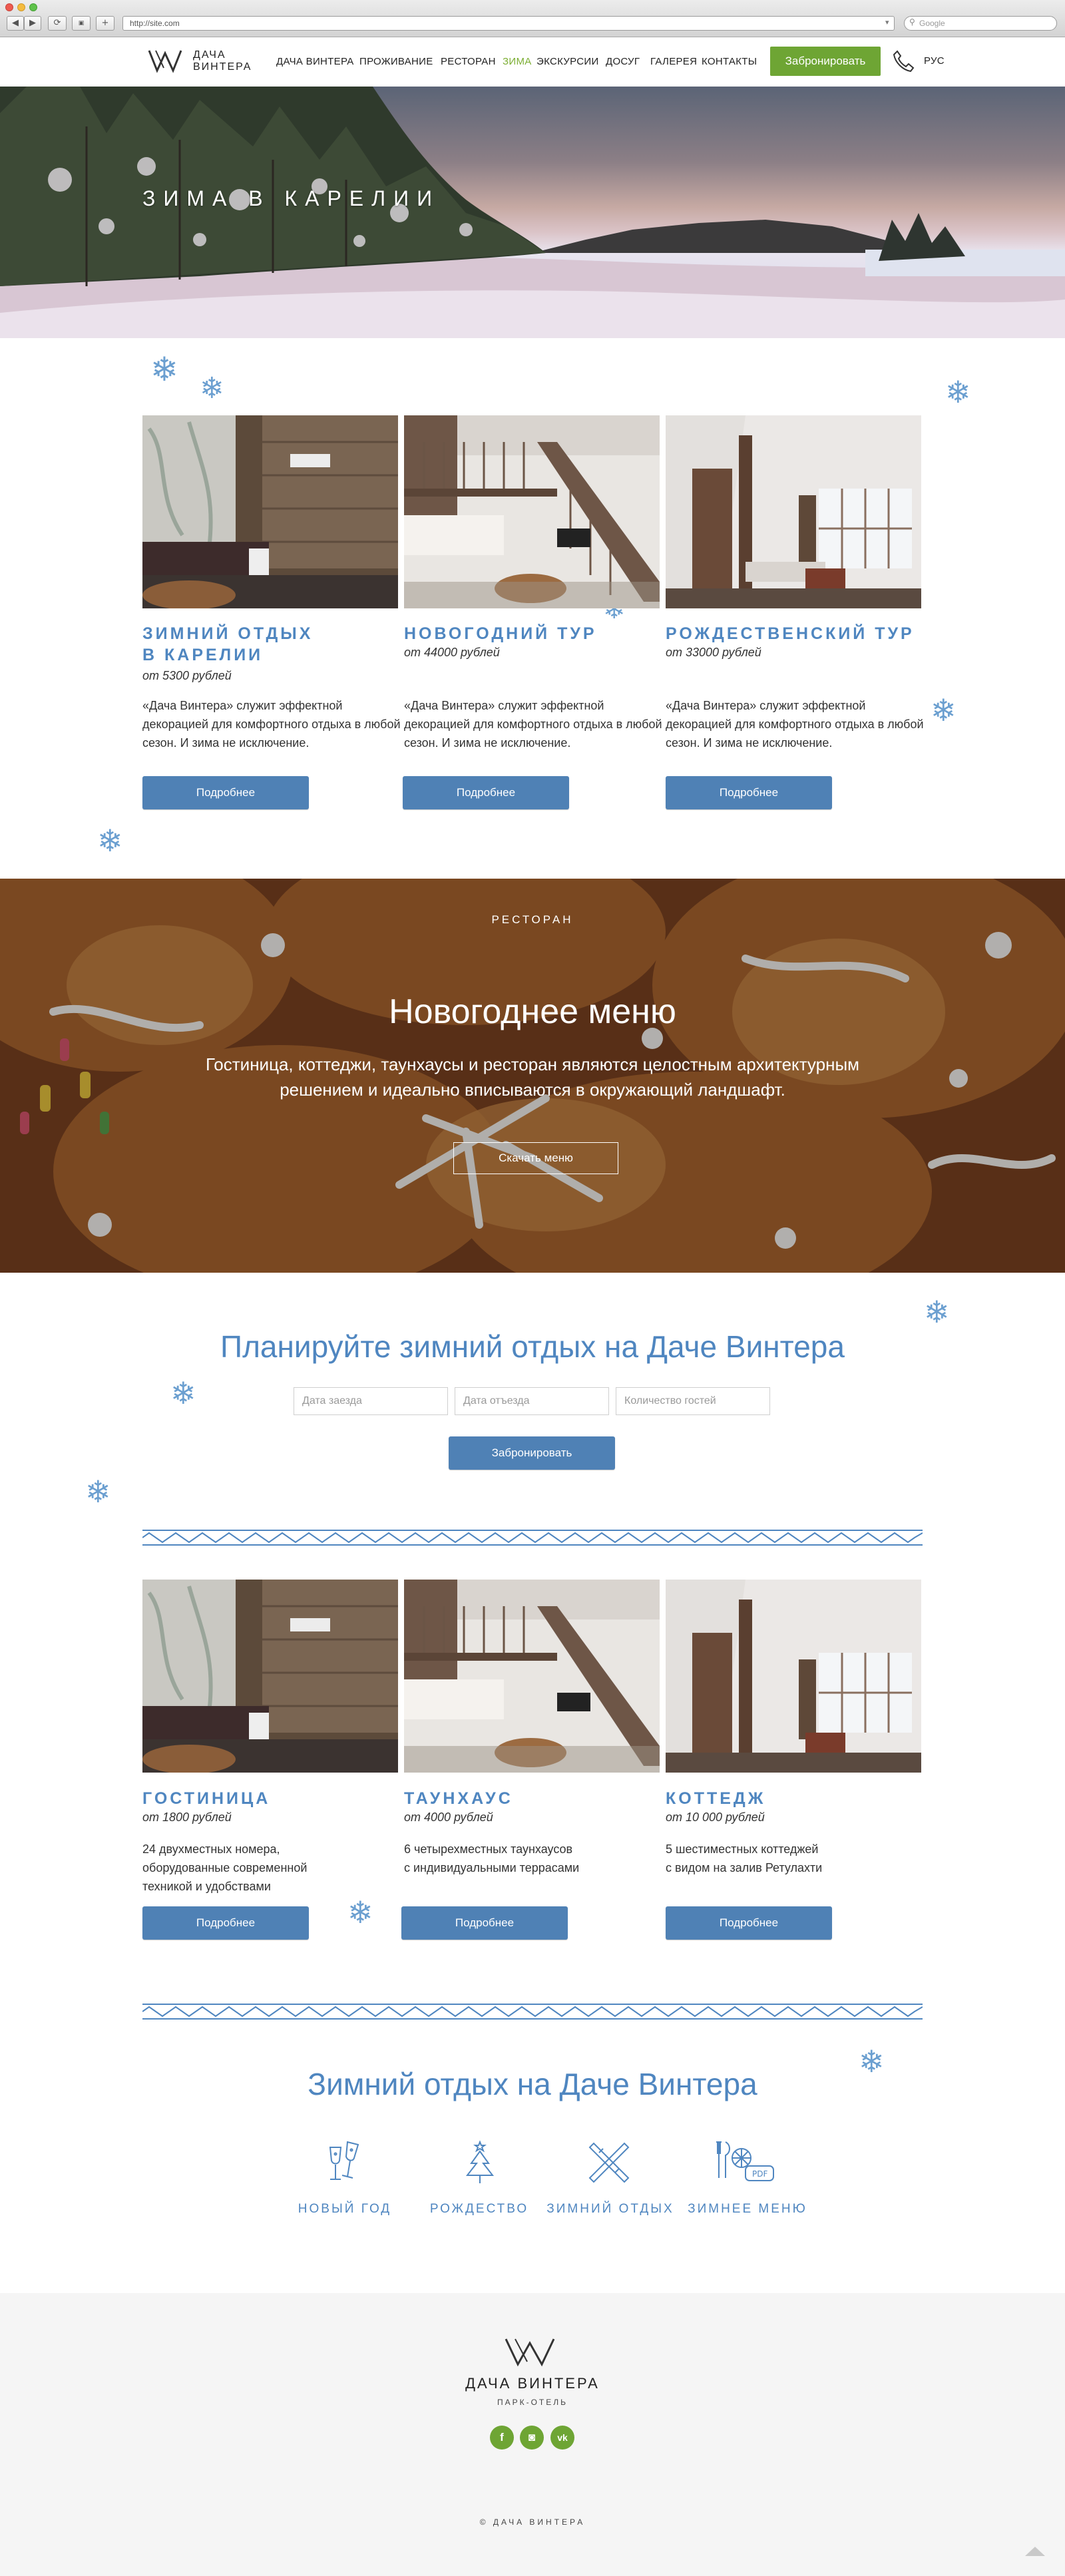  What do you see at coordinates (458, 1798) in the screenshot?
I see `accommodation-title: ТАУНХАУС` at bounding box center [458, 1798].